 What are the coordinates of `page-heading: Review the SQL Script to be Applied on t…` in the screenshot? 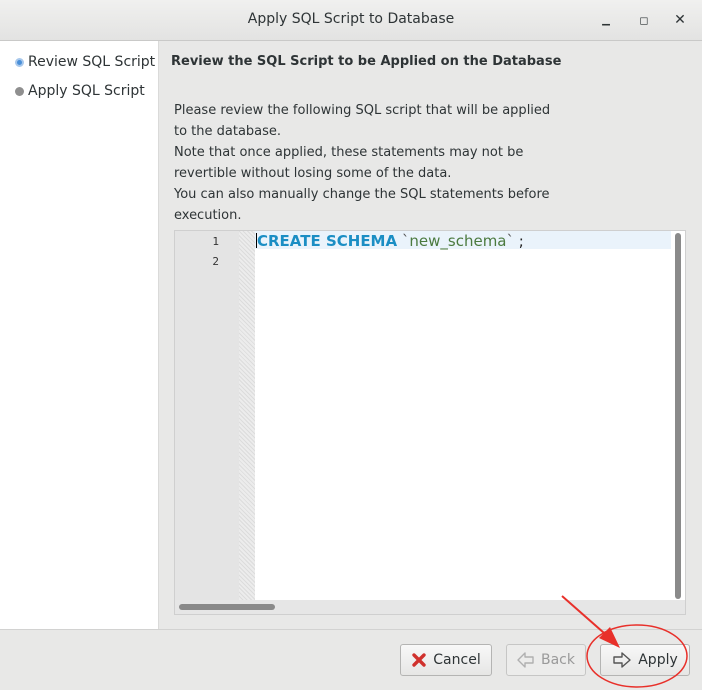 It's located at (366, 61).